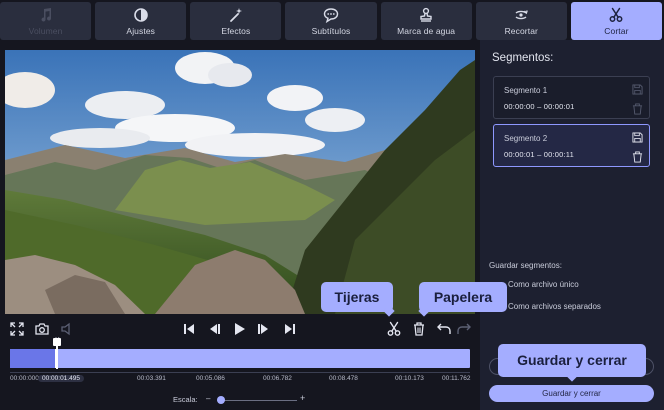  I want to click on scissors-icon, so click(616, 14).